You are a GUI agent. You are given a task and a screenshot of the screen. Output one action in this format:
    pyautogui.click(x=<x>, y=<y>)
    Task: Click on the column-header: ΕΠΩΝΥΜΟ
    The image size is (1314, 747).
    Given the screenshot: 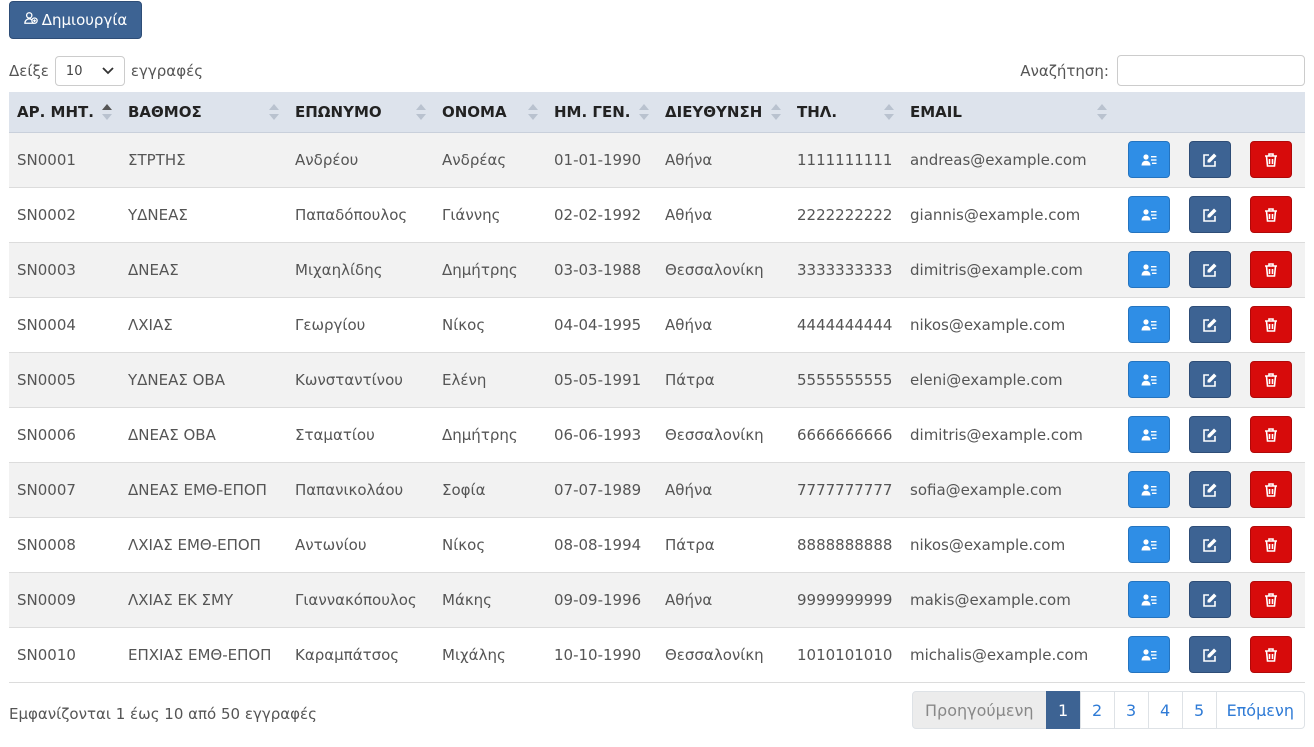 What is the action you would take?
    pyautogui.click(x=360, y=112)
    